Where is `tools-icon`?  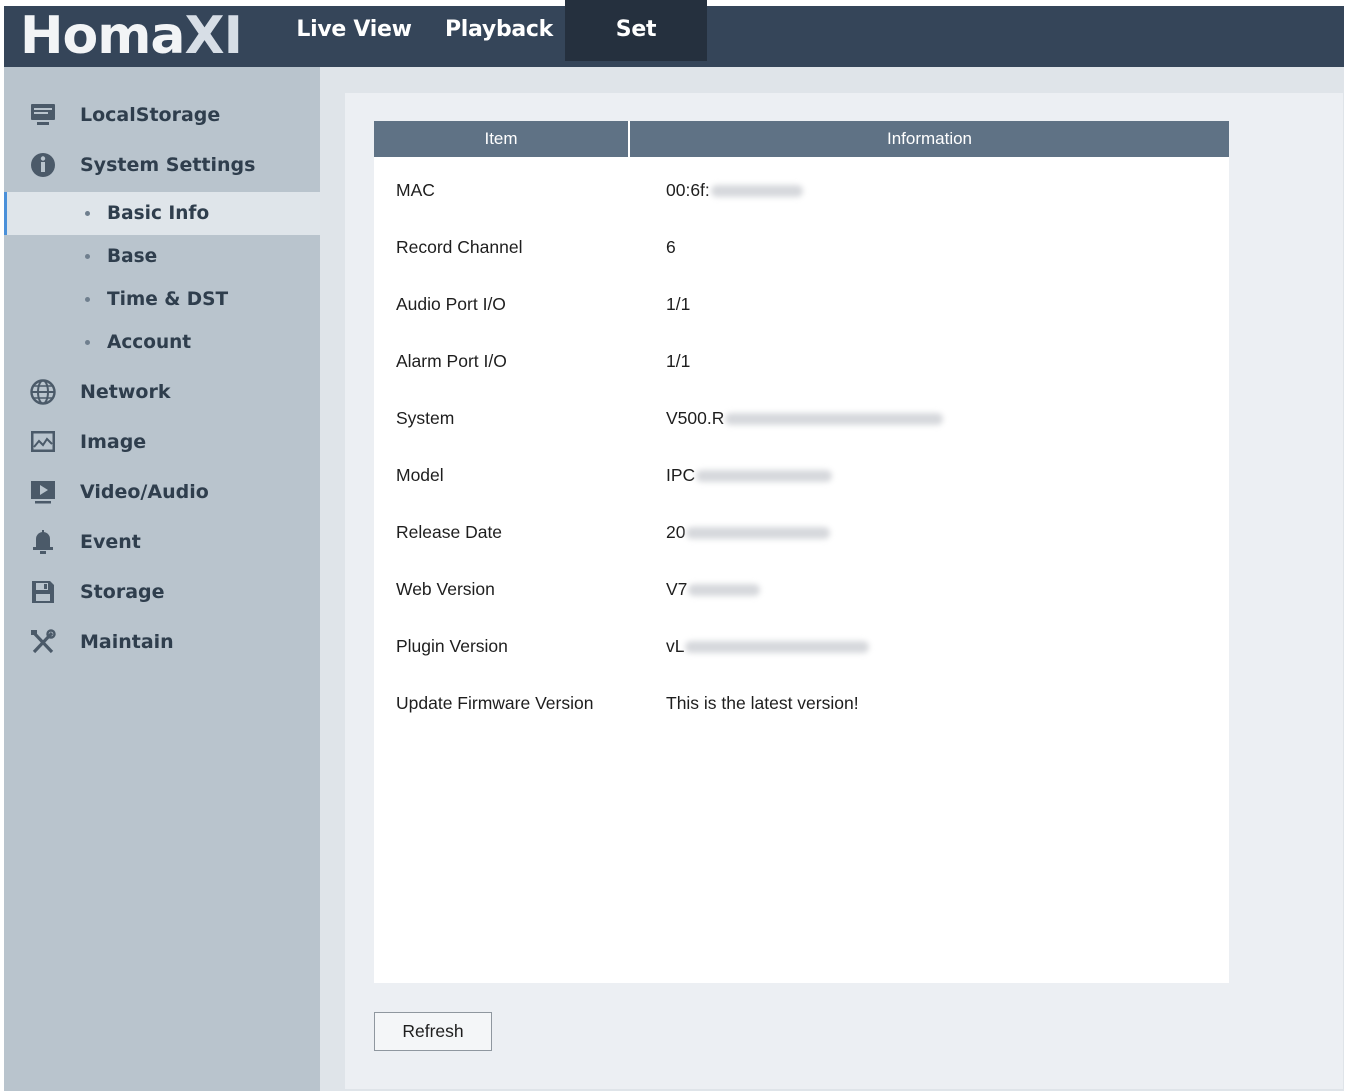 tools-icon is located at coordinates (43, 642).